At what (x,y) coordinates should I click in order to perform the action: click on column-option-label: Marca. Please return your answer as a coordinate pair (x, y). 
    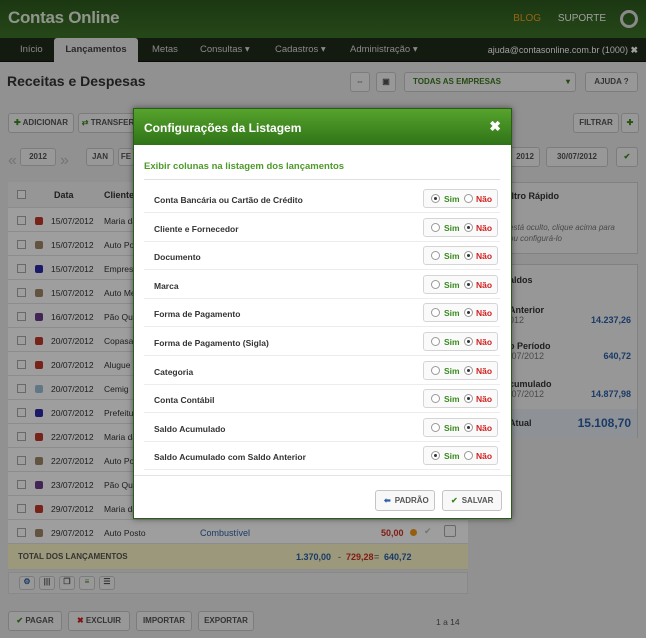
    Looking at the image, I should click on (166, 285).